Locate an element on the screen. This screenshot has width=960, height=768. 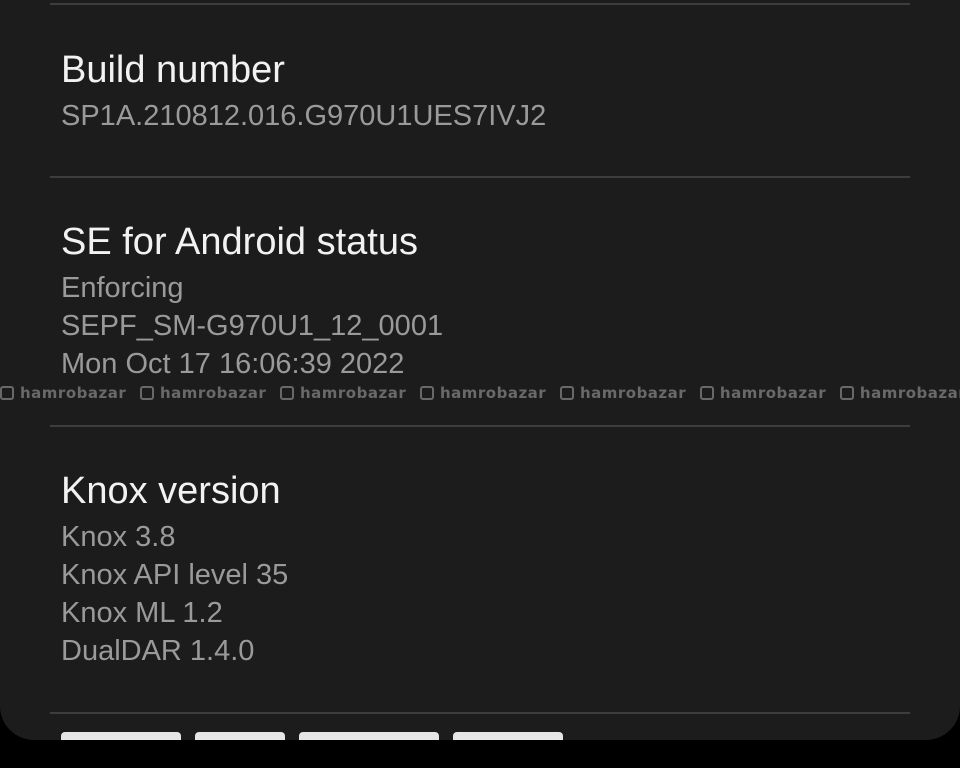
item-value: SEPF_SM-G970U1_12_0001 is located at coordinates (252, 326).